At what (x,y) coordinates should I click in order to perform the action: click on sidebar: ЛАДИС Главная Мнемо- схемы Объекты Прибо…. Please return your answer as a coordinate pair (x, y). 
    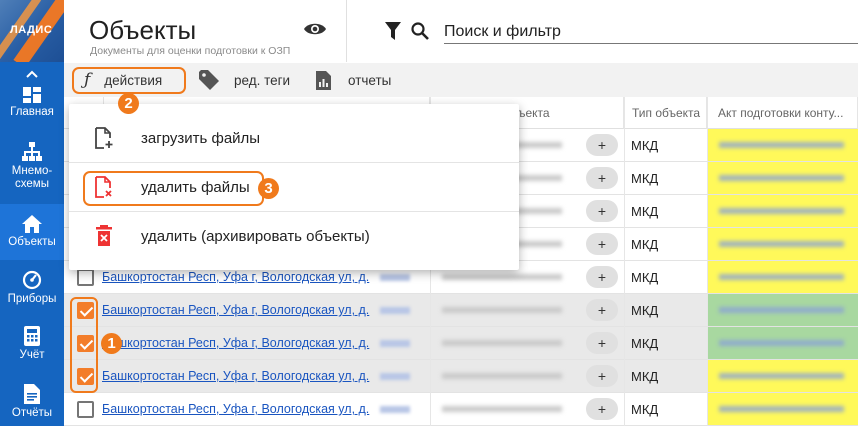
    Looking at the image, I should click on (32, 213).